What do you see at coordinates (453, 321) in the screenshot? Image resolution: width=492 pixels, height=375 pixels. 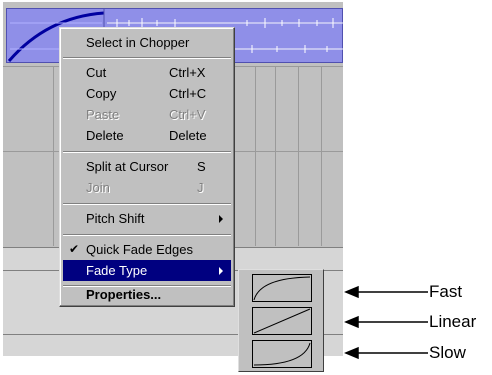 I see `linear-label: Linear` at bounding box center [453, 321].